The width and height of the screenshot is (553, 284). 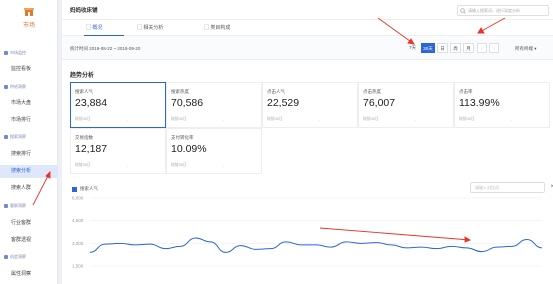 I want to click on sidebar-item-market-ranking: 市场排行, so click(x=29, y=120).